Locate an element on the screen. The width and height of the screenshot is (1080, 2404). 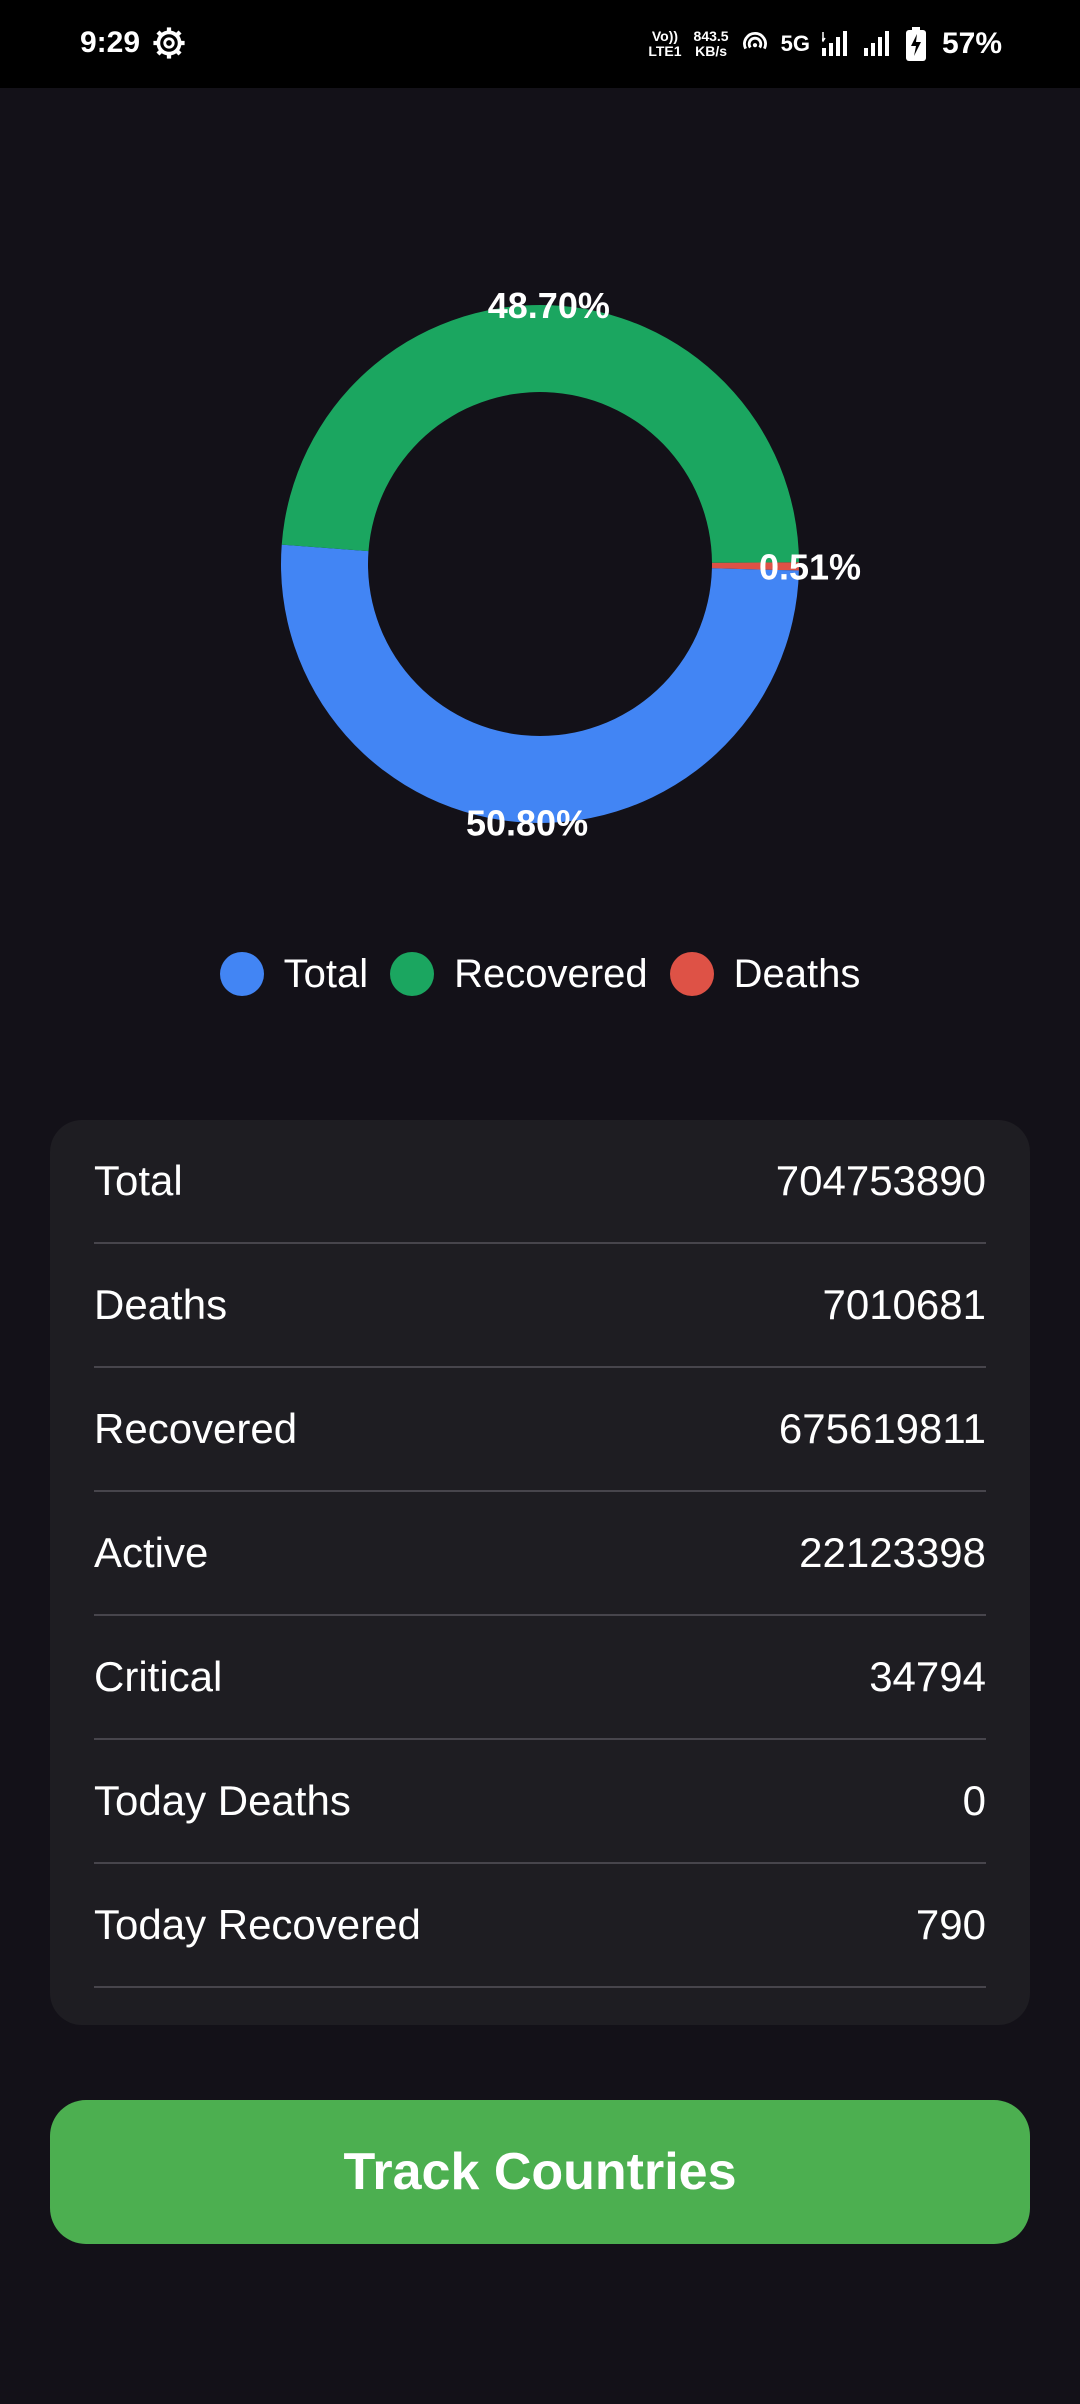
network-speed: 843.5 KB/s is located at coordinates (711, 44).